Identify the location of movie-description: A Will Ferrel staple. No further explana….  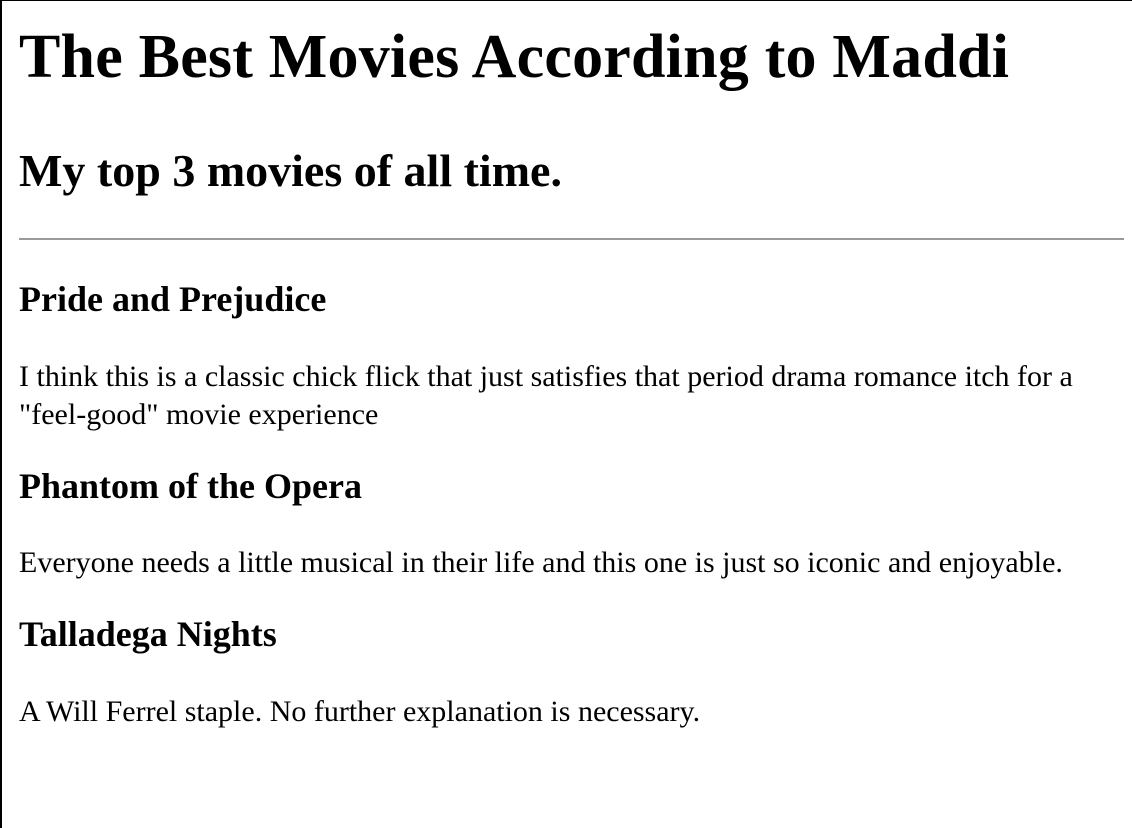
(360, 711).